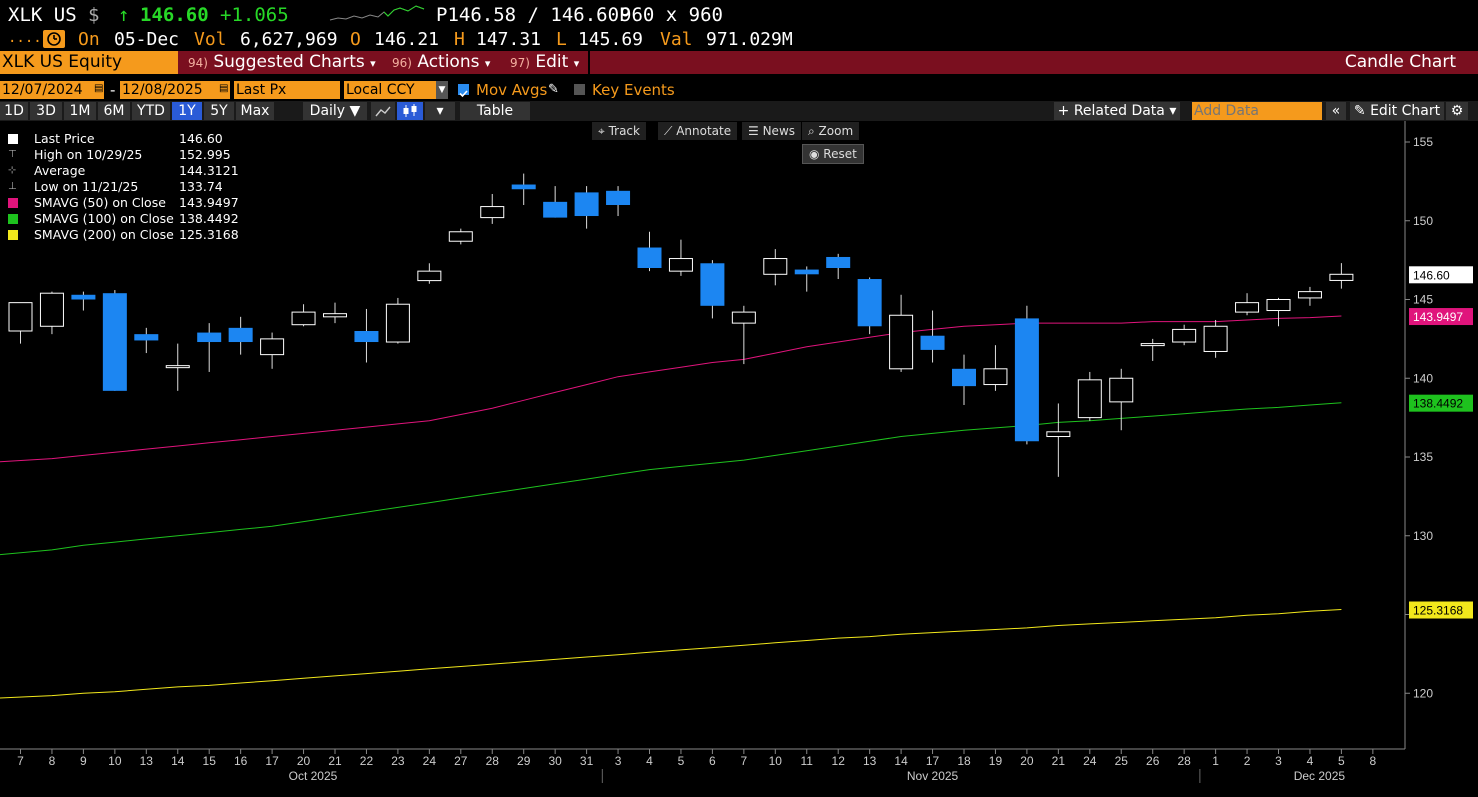 The height and width of the screenshot is (797, 1478). I want to click on open-value: 146.21, so click(407, 39).